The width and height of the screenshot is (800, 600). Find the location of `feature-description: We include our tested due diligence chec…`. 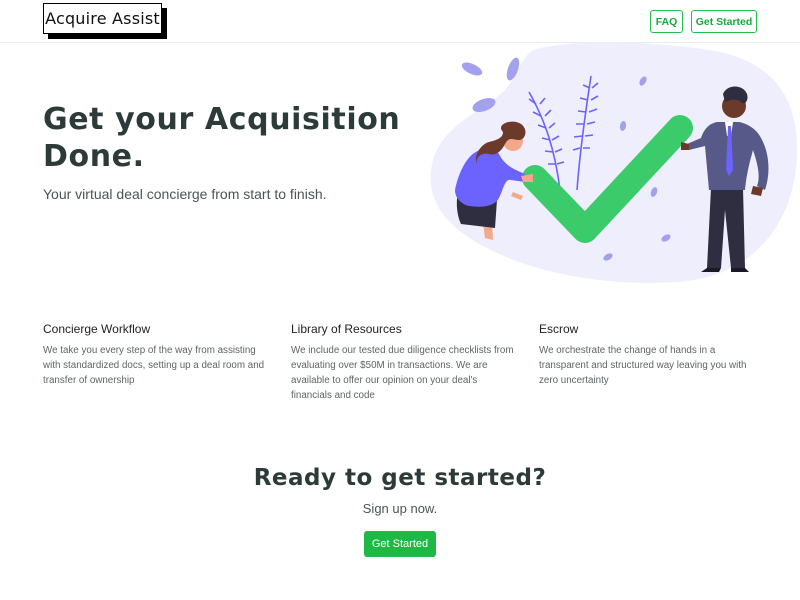

feature-description: We include our tested due diligence chec… is located at coordinates (402, 373).